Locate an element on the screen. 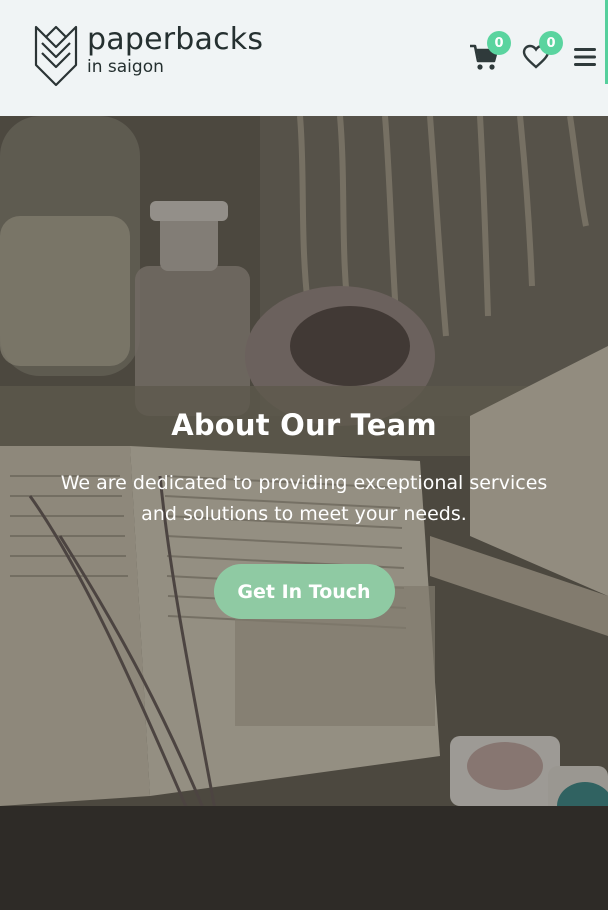  brand-logo: paperbacks in saigon is located at coordinates (148, 55).